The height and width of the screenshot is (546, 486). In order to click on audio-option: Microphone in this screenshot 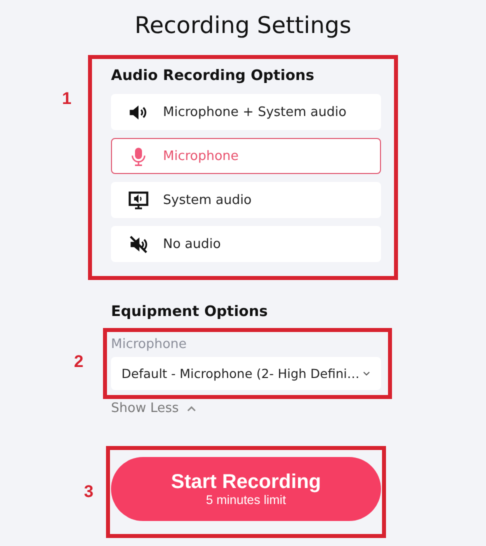, I will do `click(246, 156)`.